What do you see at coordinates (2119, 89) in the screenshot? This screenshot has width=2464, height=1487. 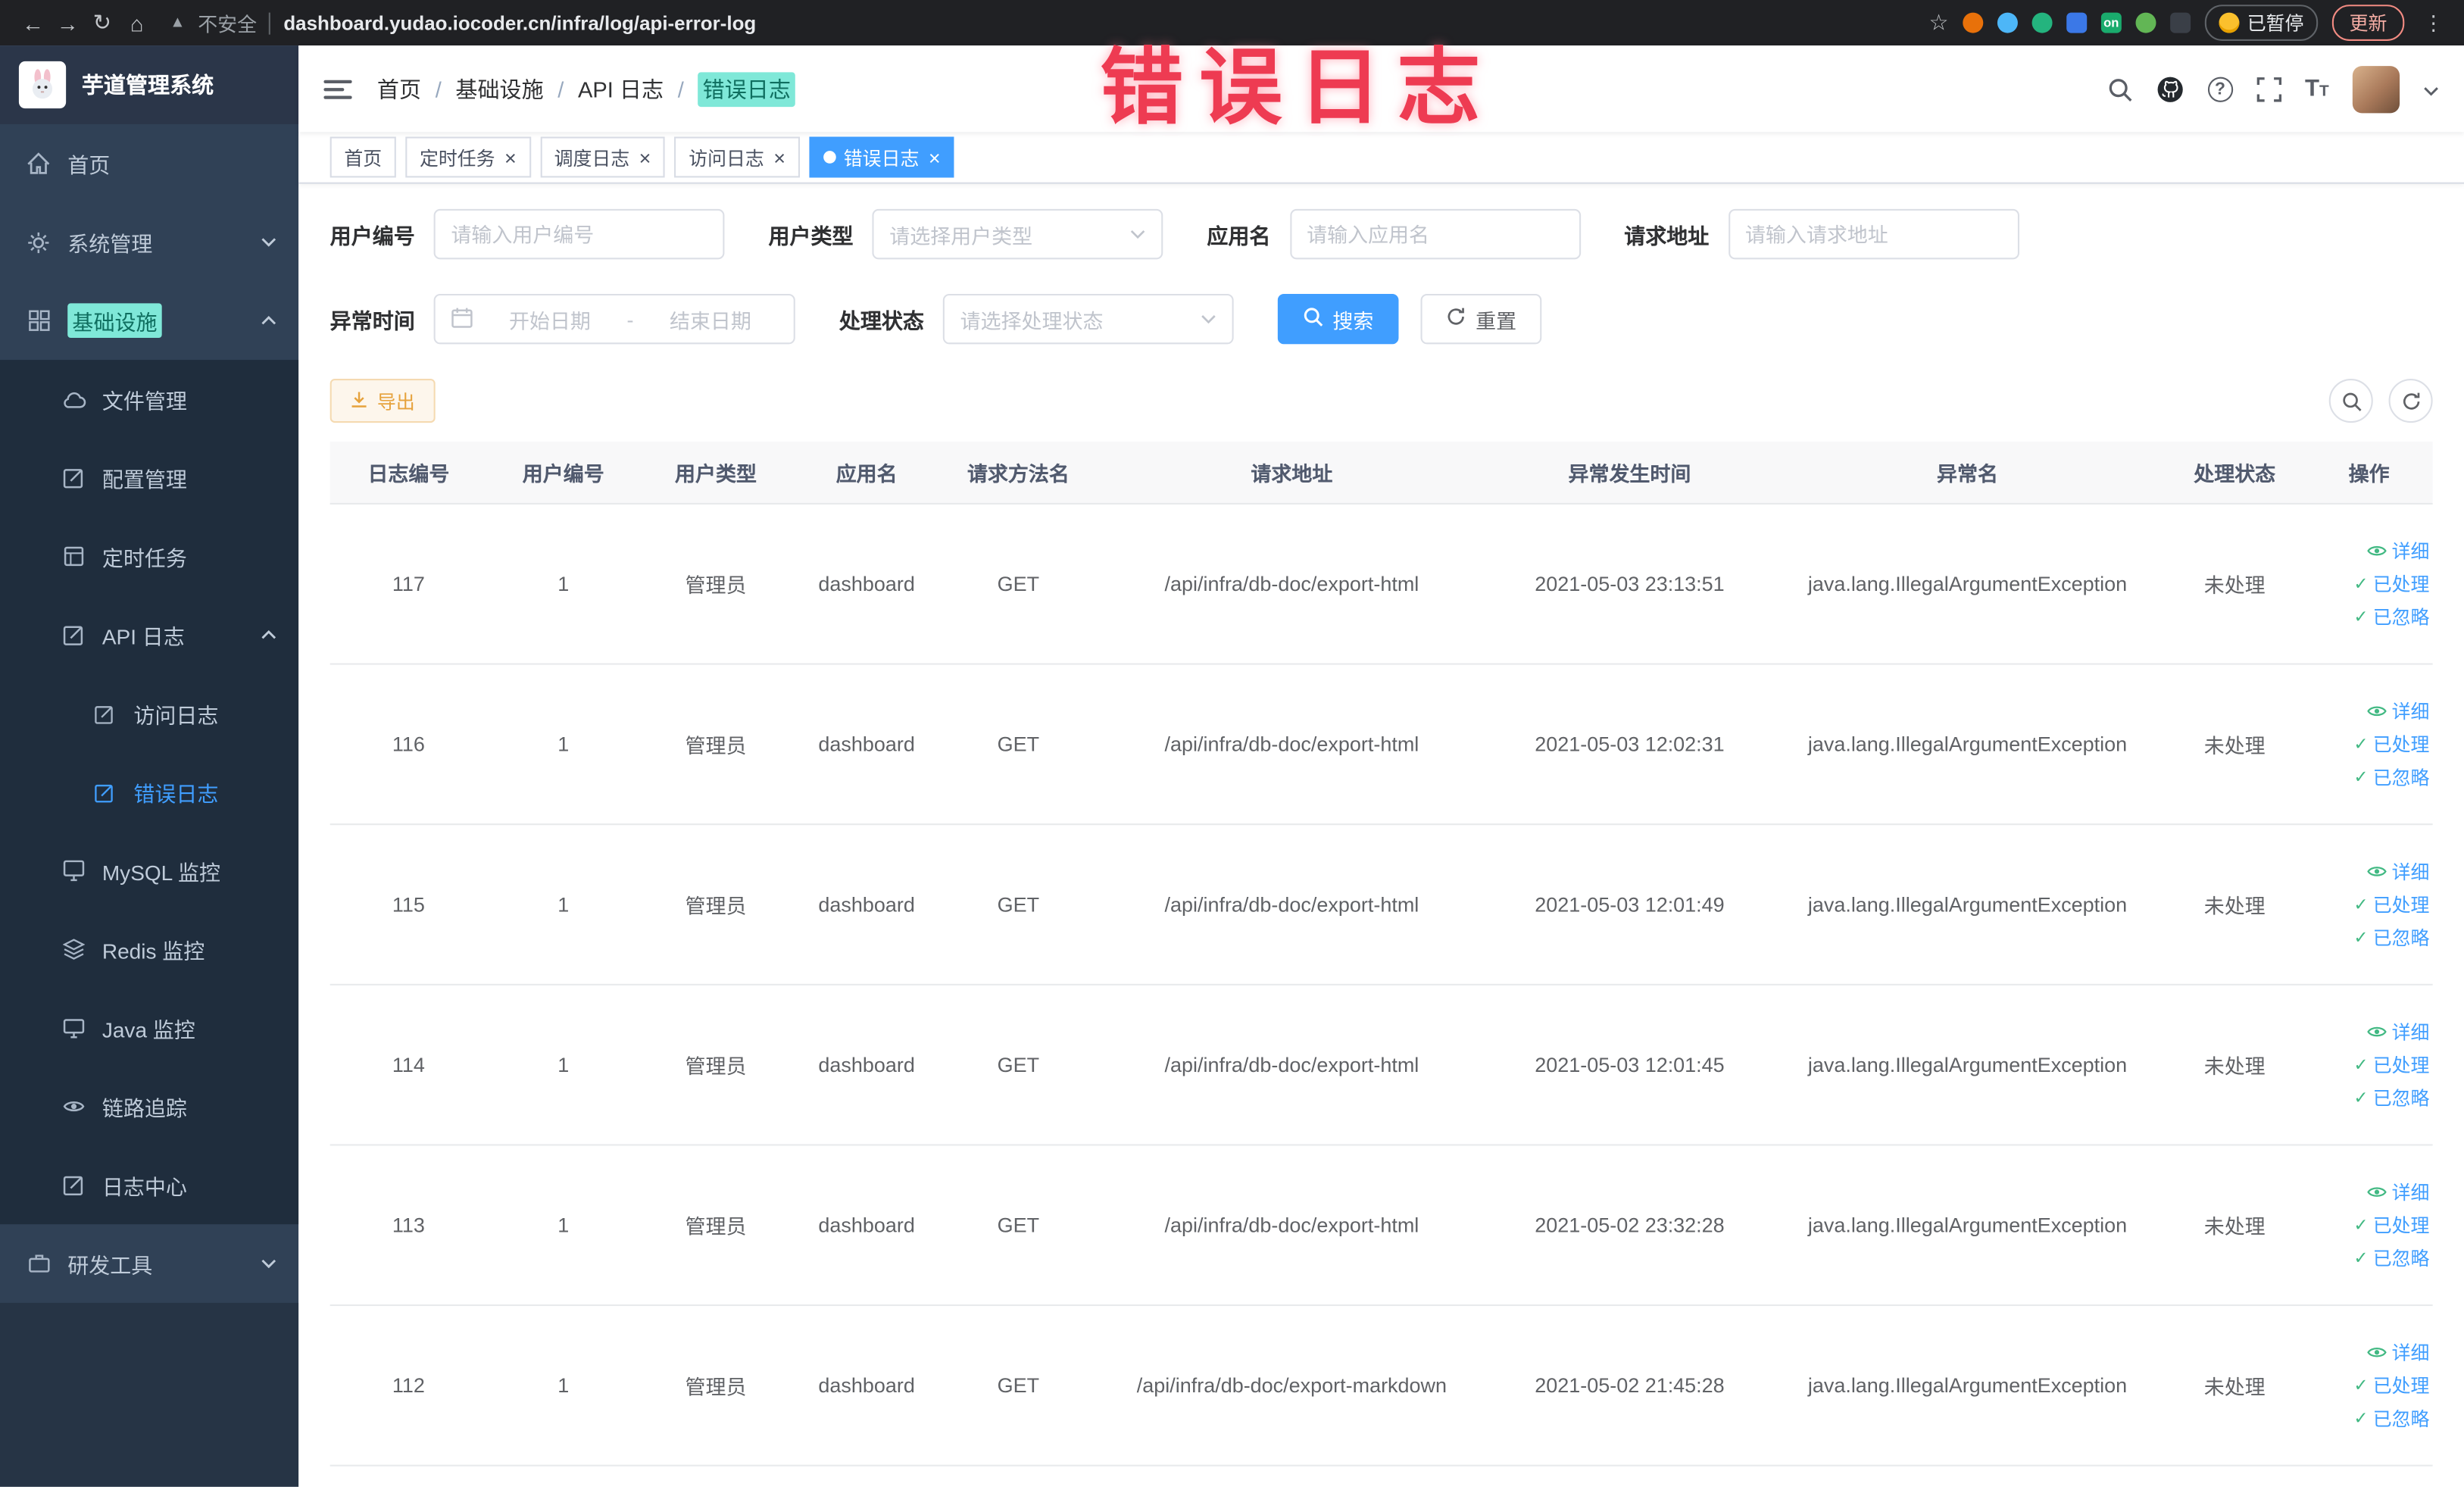 I see `search-icon` at bounding box center [2119, 89].